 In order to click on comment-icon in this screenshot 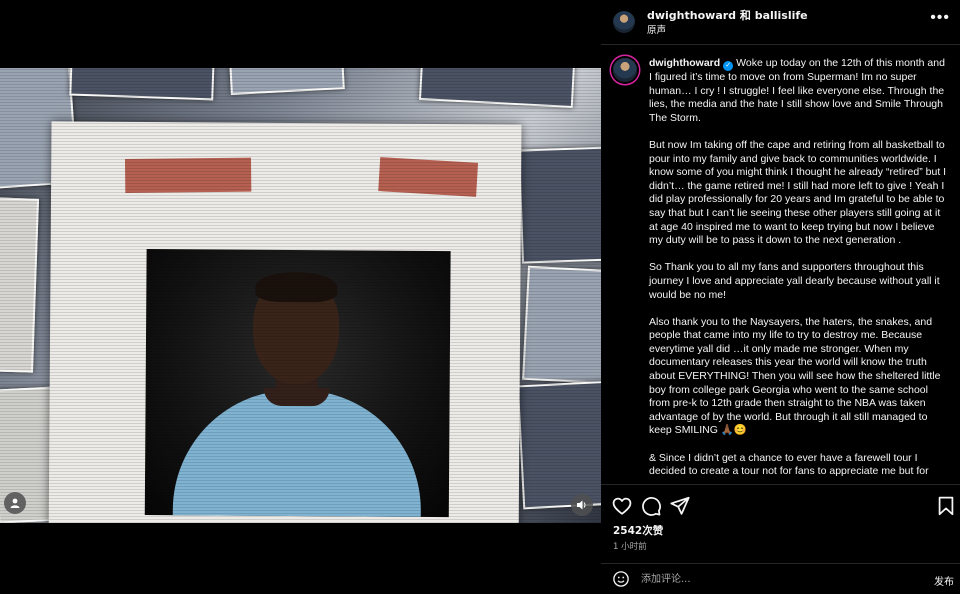, I will do `click(651, 506)`.